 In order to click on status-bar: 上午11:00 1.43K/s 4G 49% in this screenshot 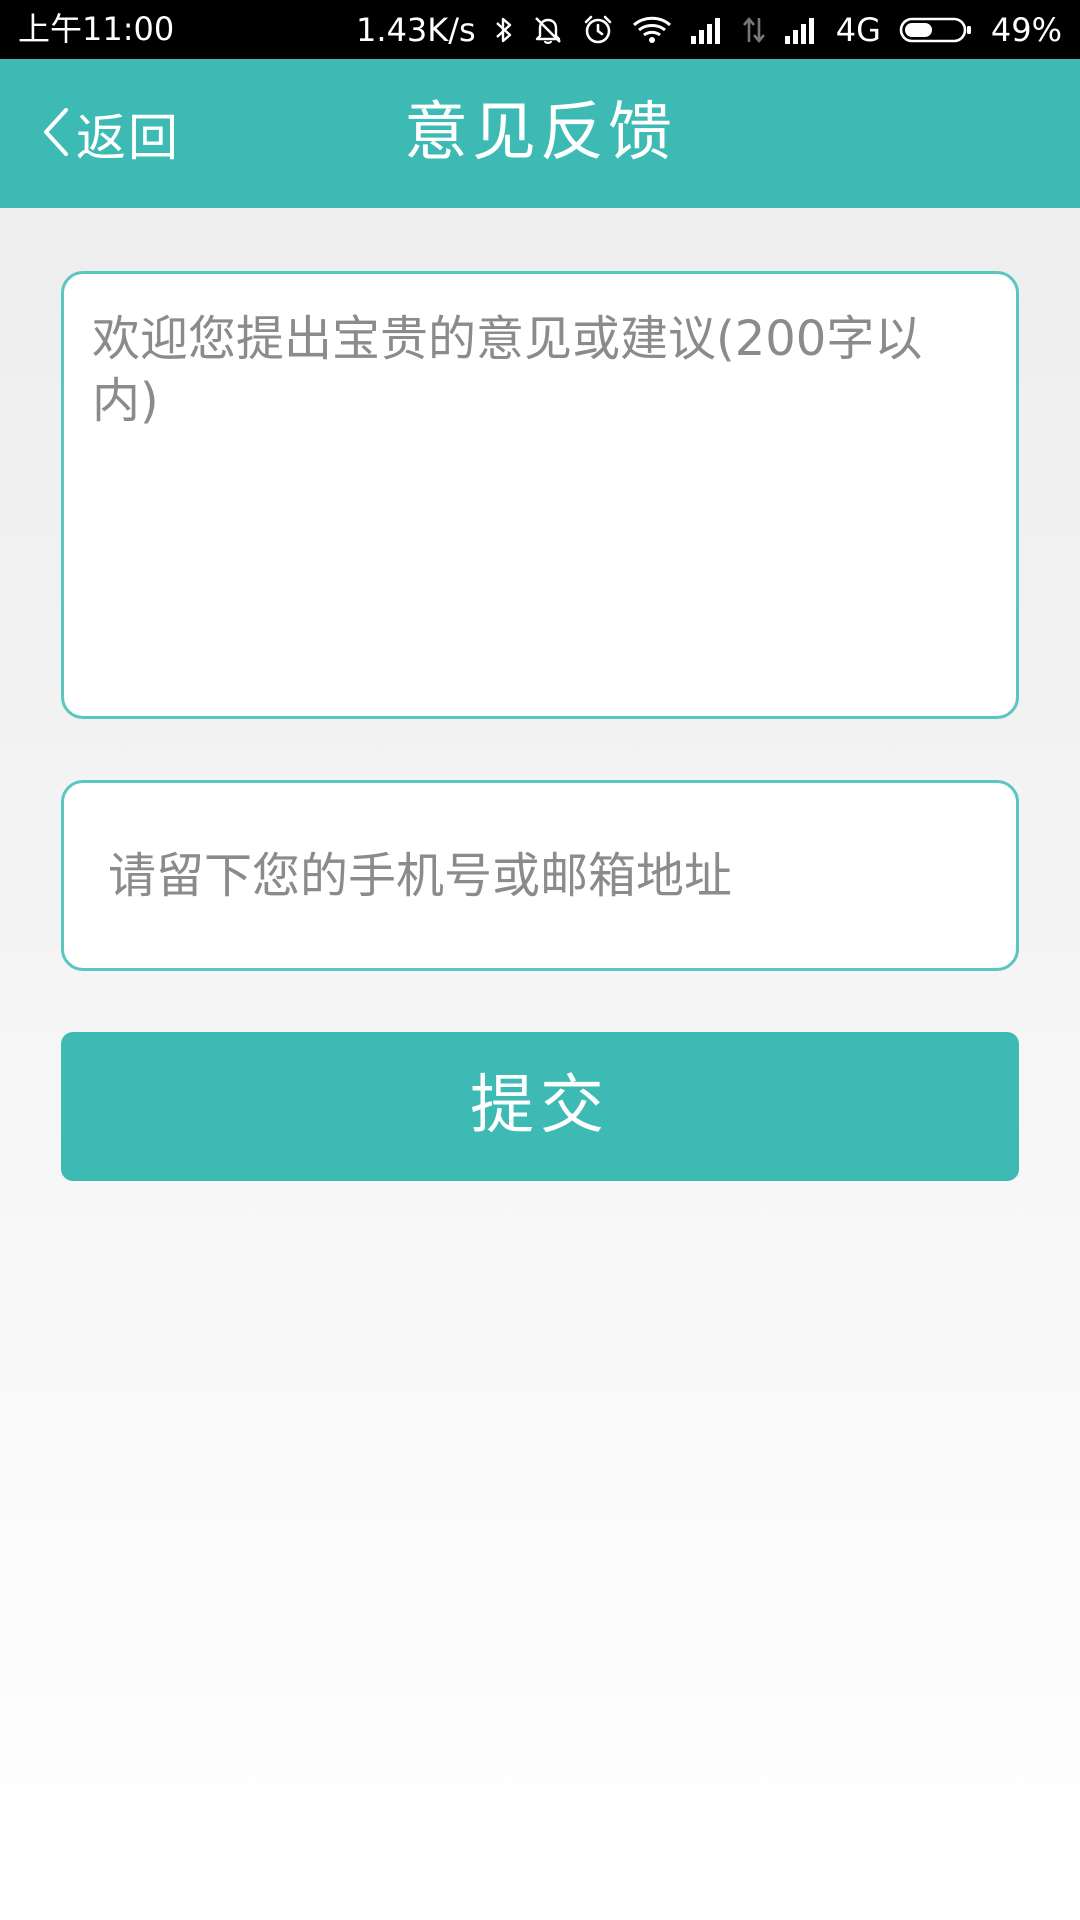, I will do `click(540, 29)`.